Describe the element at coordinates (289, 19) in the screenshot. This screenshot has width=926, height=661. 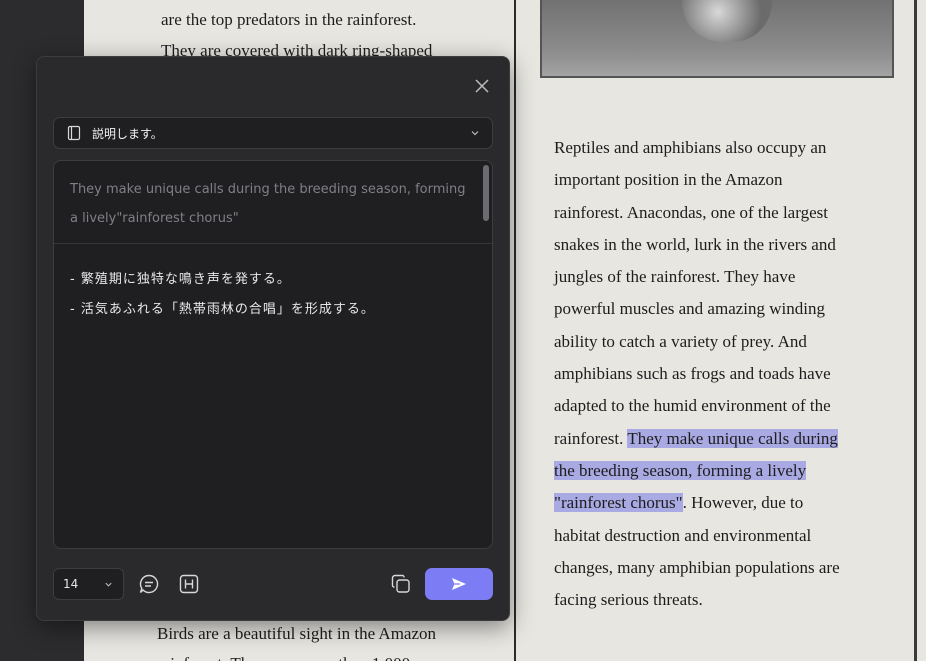
I see `book-line: are the top predators in the rainforest.` at that location.